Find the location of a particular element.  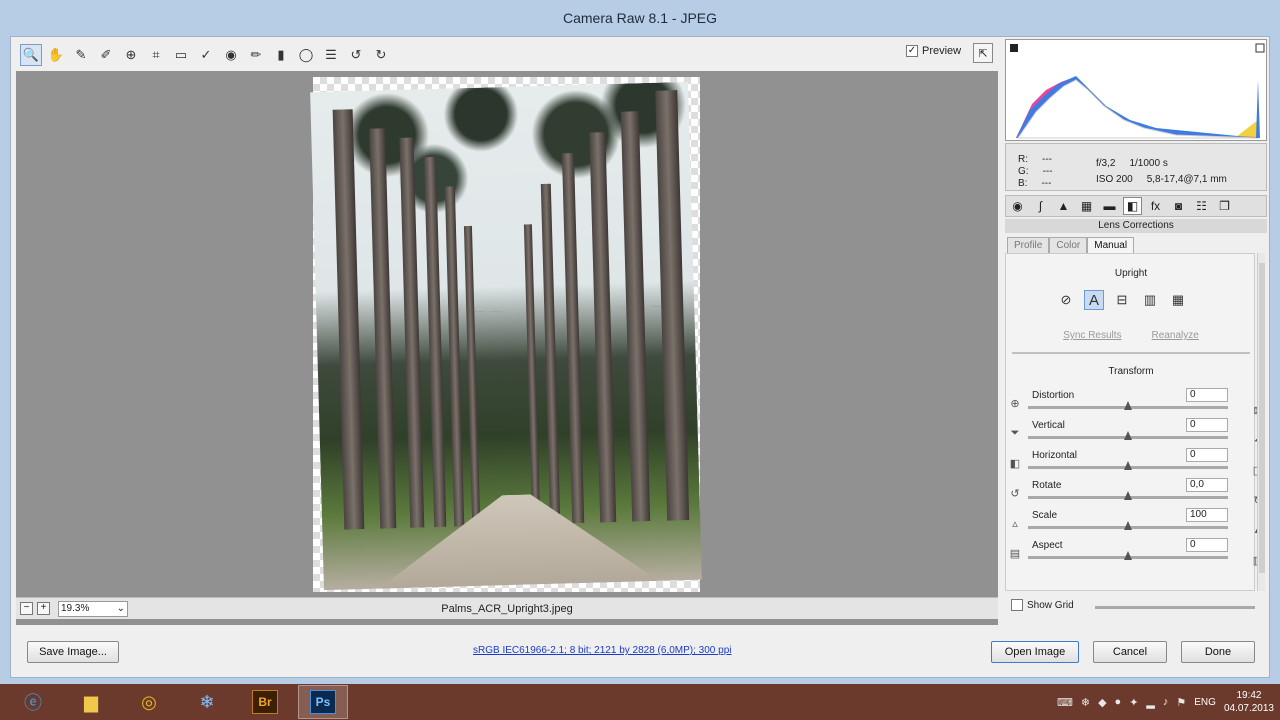

tab-profile: Profile is located at coordinates (1028, 245).